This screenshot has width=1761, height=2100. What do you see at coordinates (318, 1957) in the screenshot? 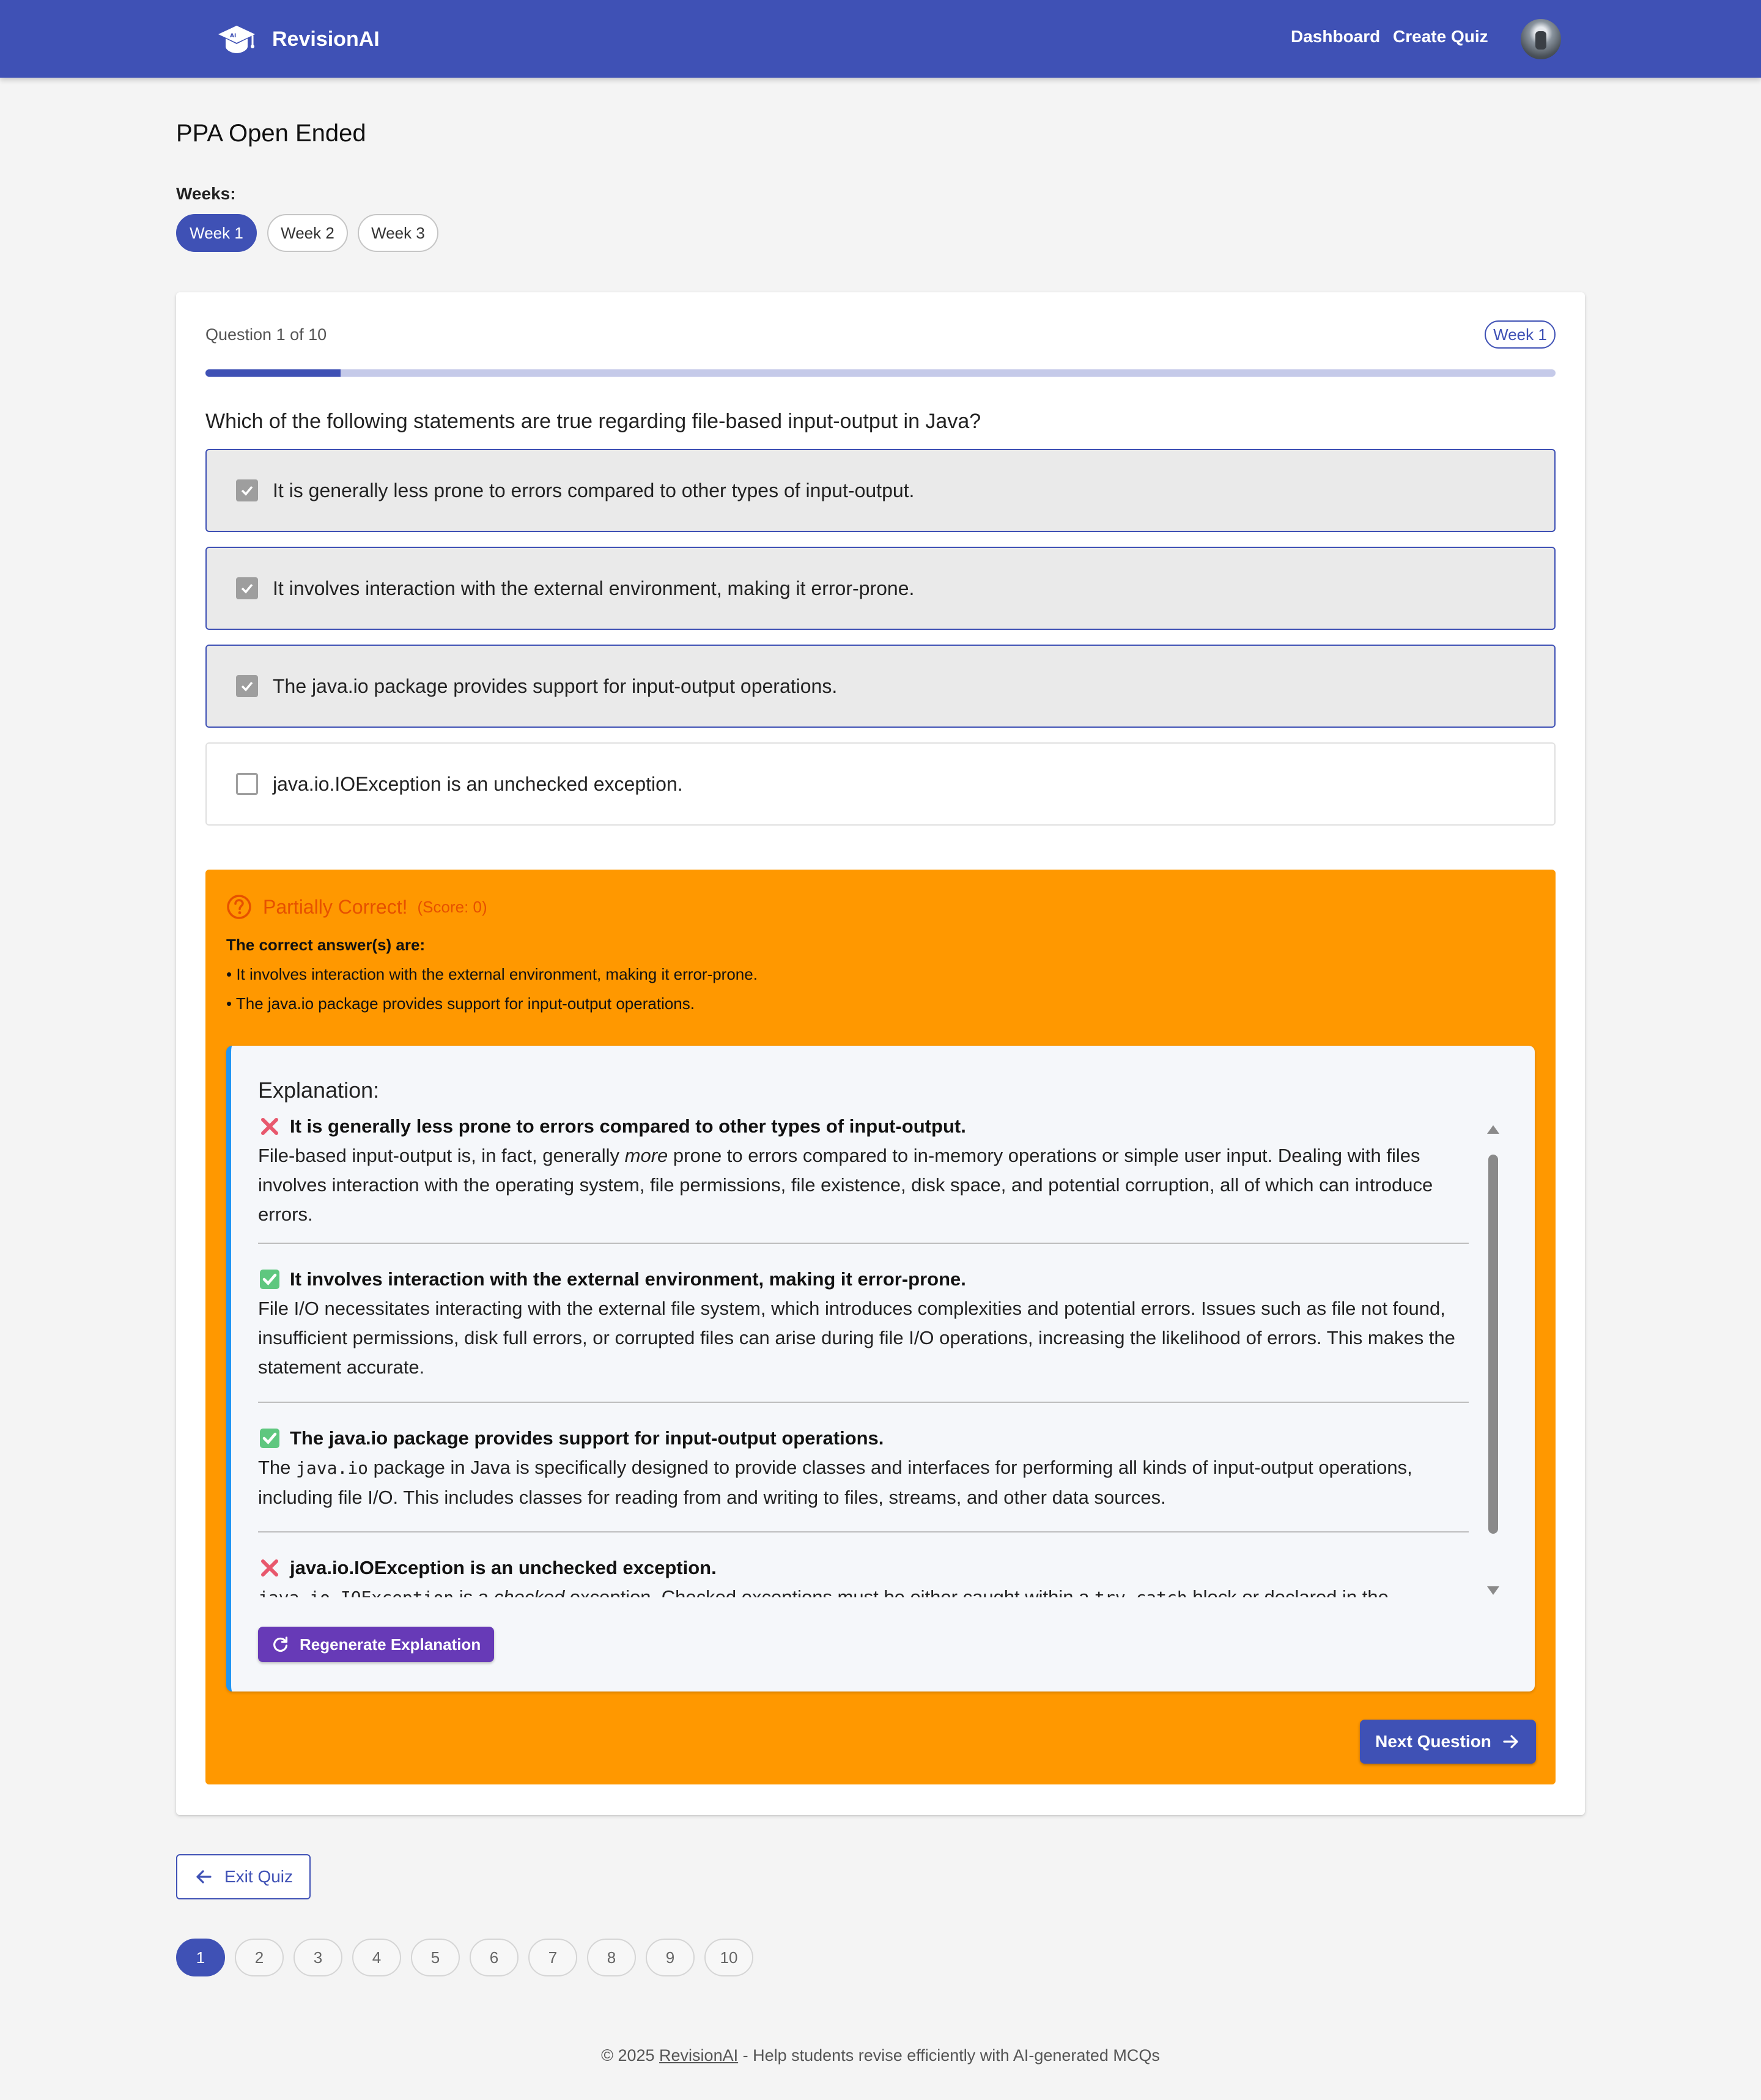
I see `page-button-3: 3` at bounding box center [318, 1957].